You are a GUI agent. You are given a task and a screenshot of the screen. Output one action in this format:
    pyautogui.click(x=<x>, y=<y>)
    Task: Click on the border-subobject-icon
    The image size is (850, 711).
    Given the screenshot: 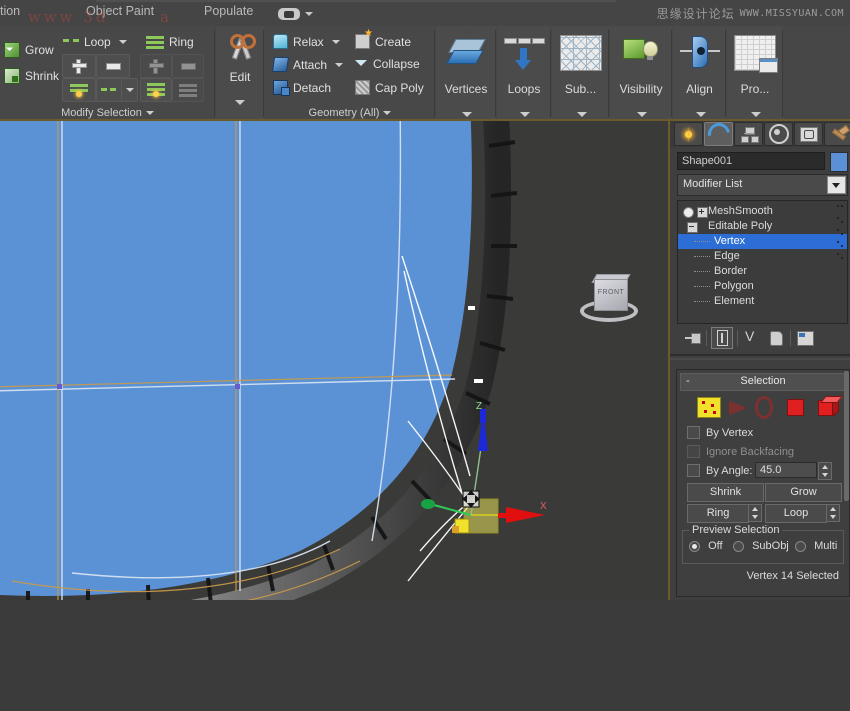 What is the action you would take?
    pyautogui.click(x=764, y=407)
    